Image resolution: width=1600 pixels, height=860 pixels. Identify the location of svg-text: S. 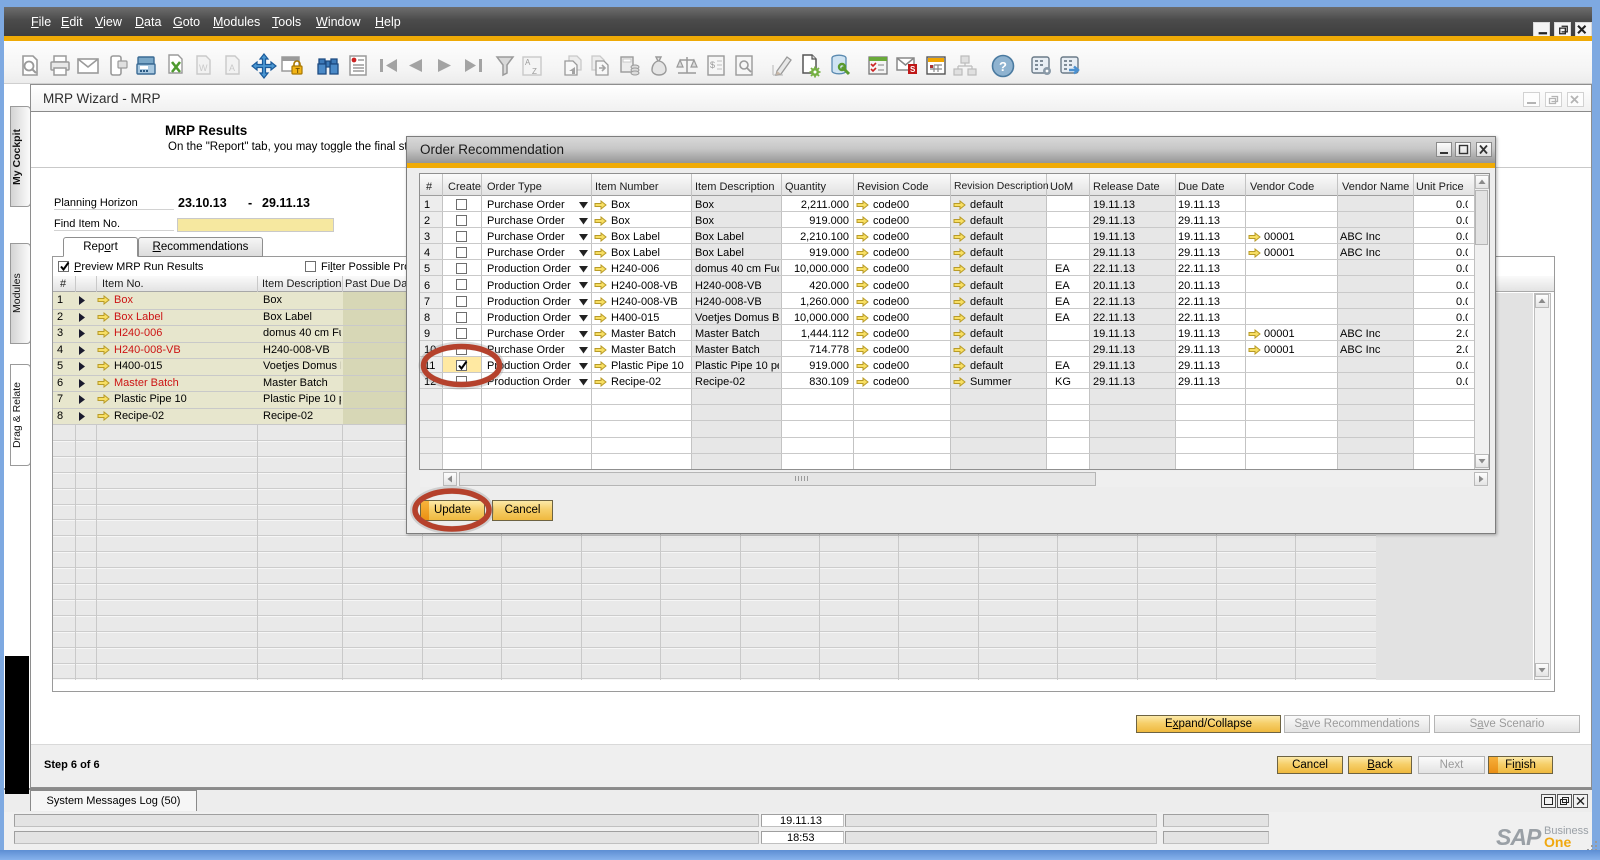
(913, 69).